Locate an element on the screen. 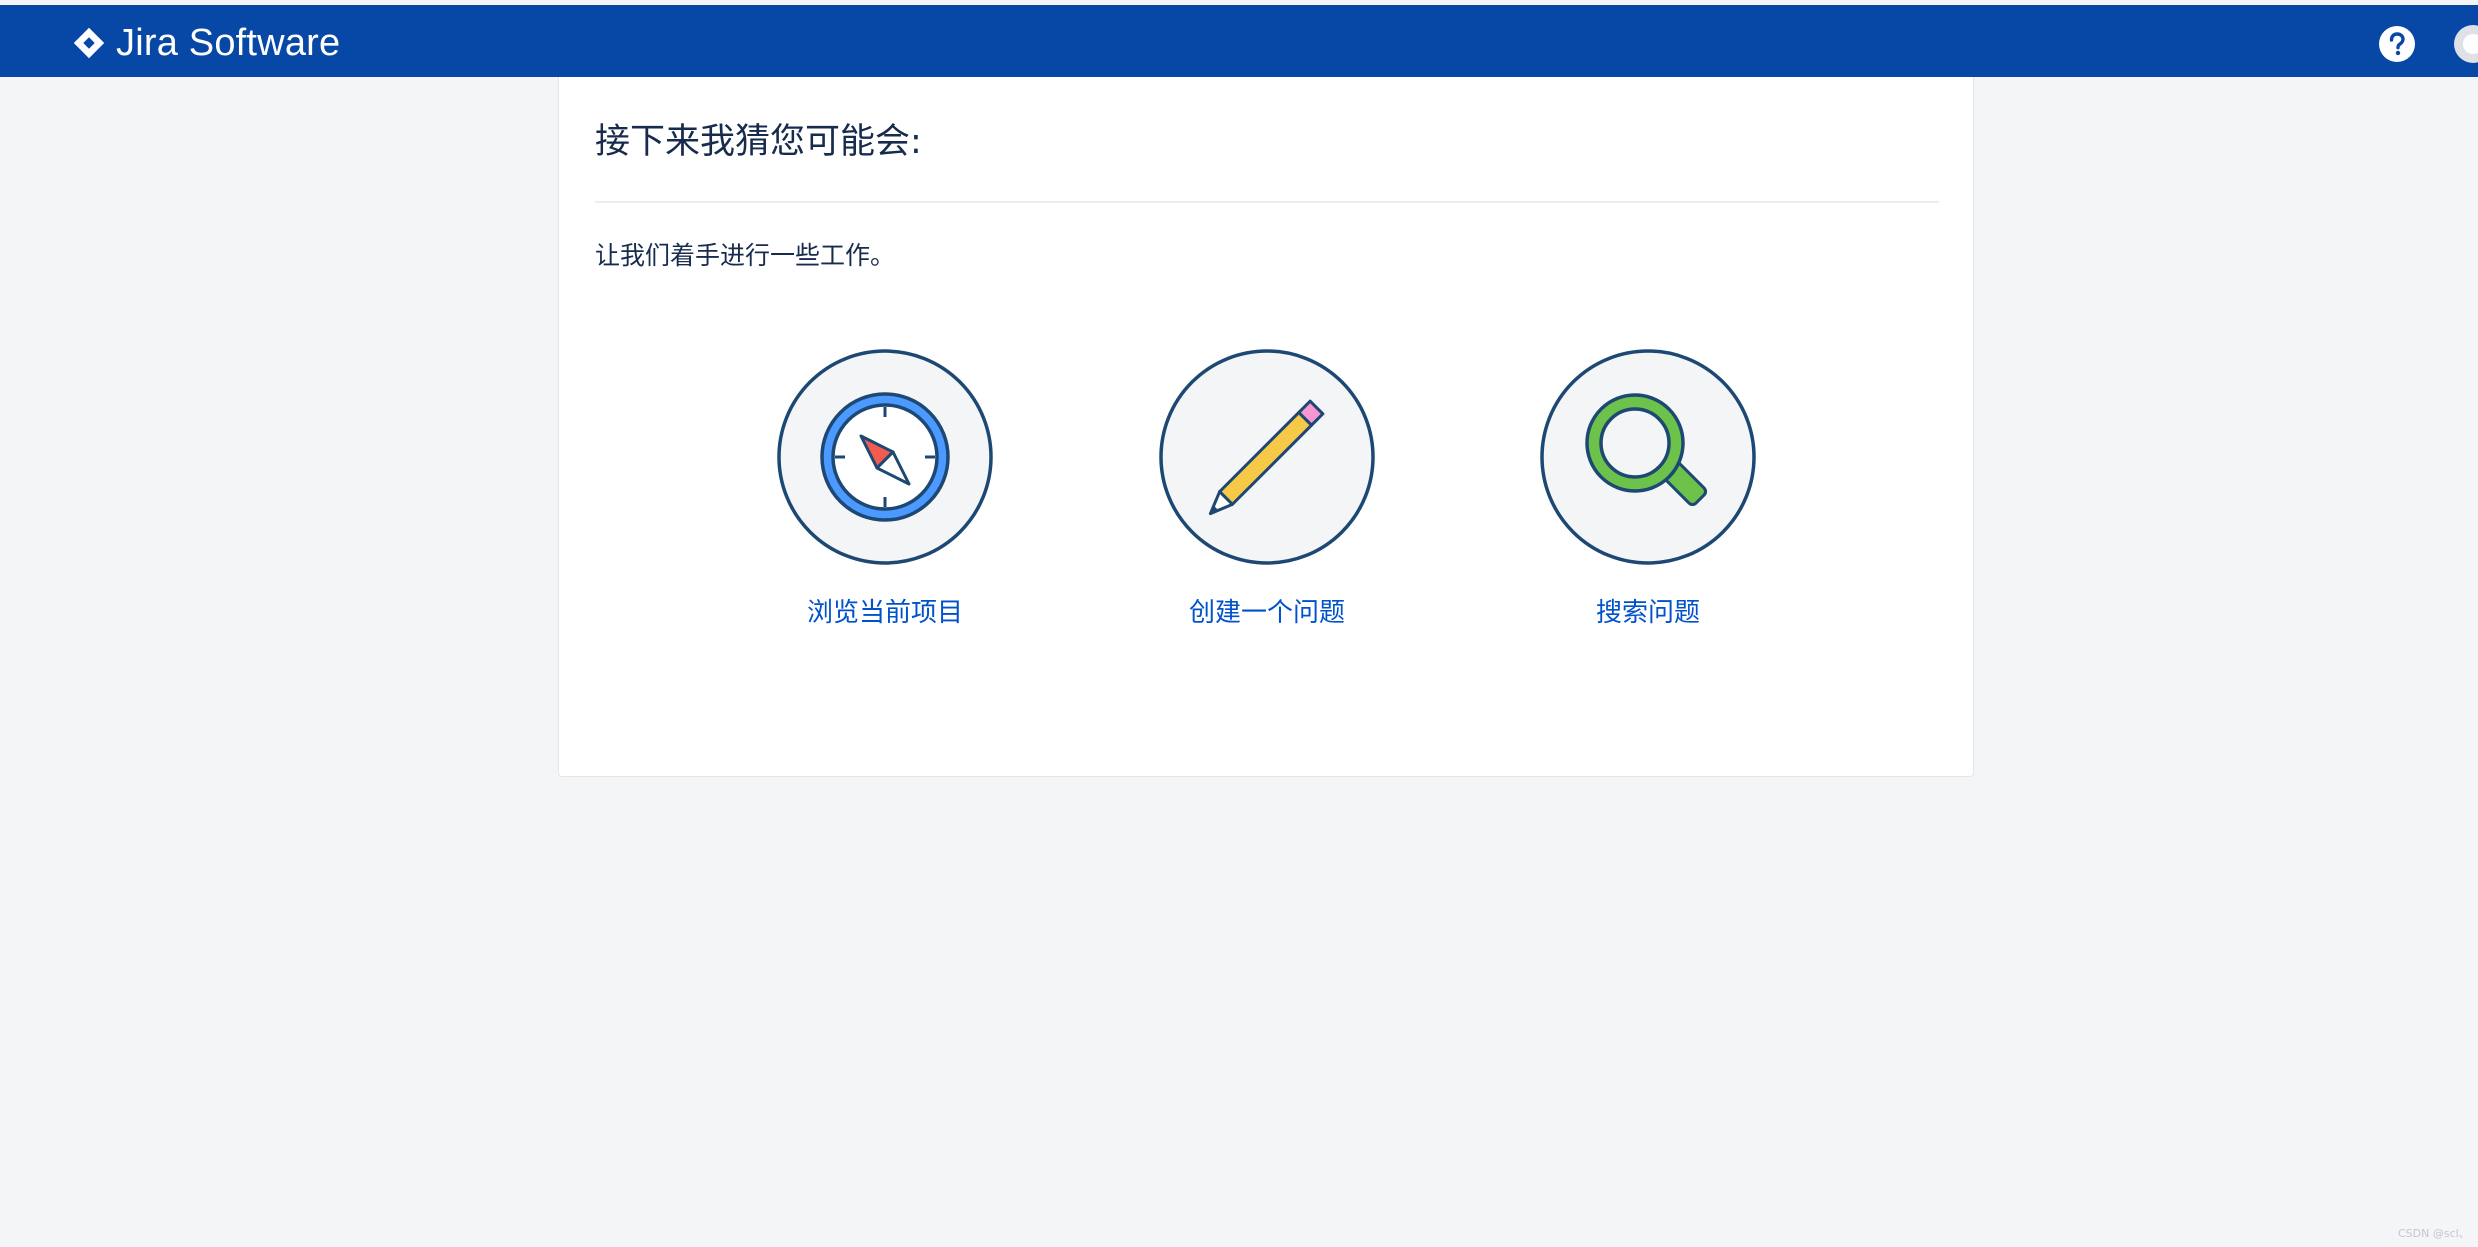  user-avatar-icon is located at coordinates (2470, 44).